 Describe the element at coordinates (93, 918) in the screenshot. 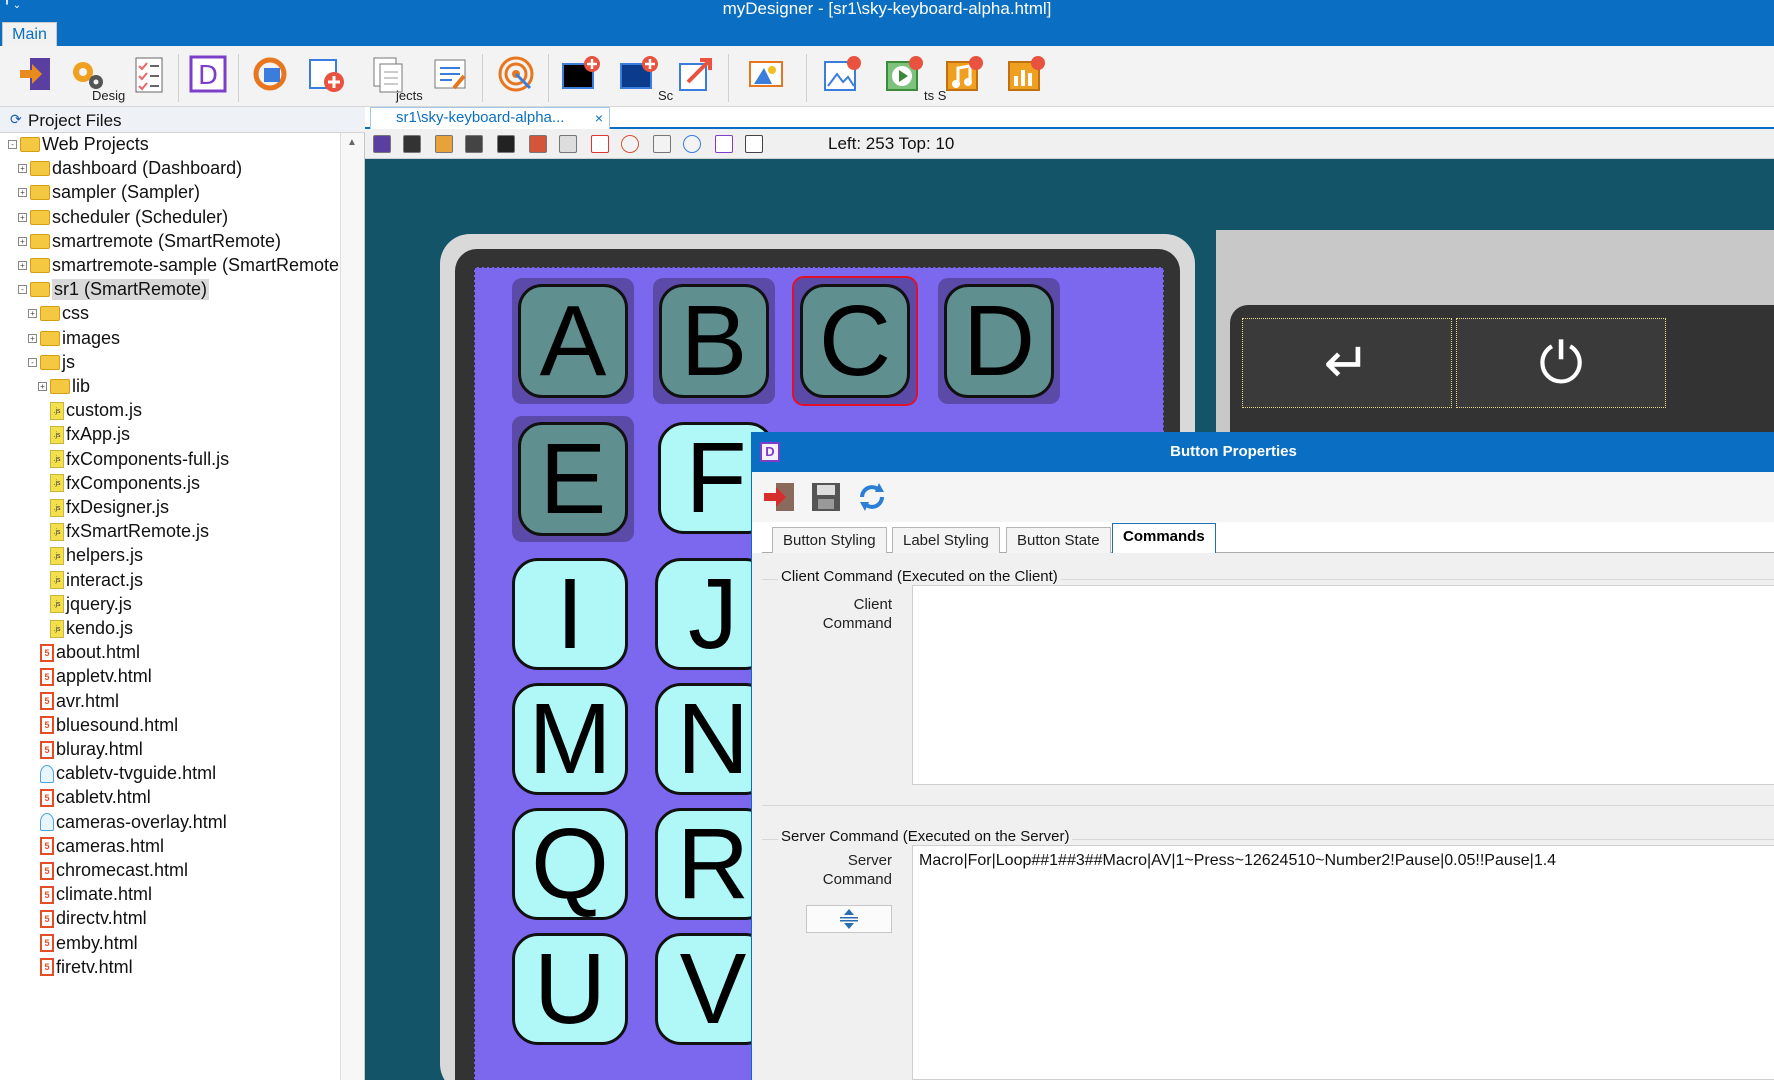

I see `tree-item: 5 directv.html` at that location.